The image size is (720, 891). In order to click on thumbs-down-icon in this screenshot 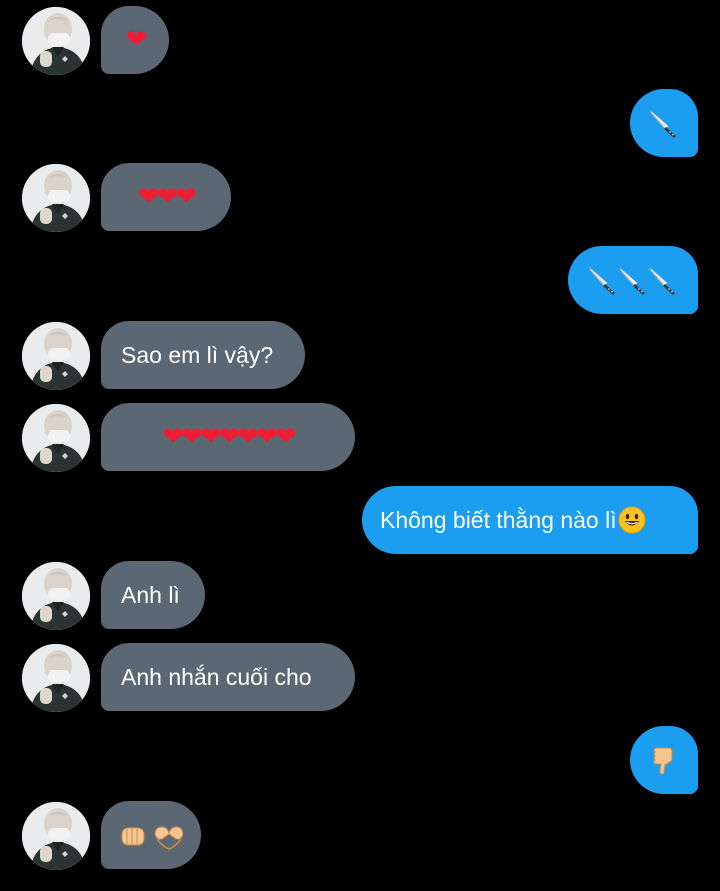, I will do `click(664, 760)`.